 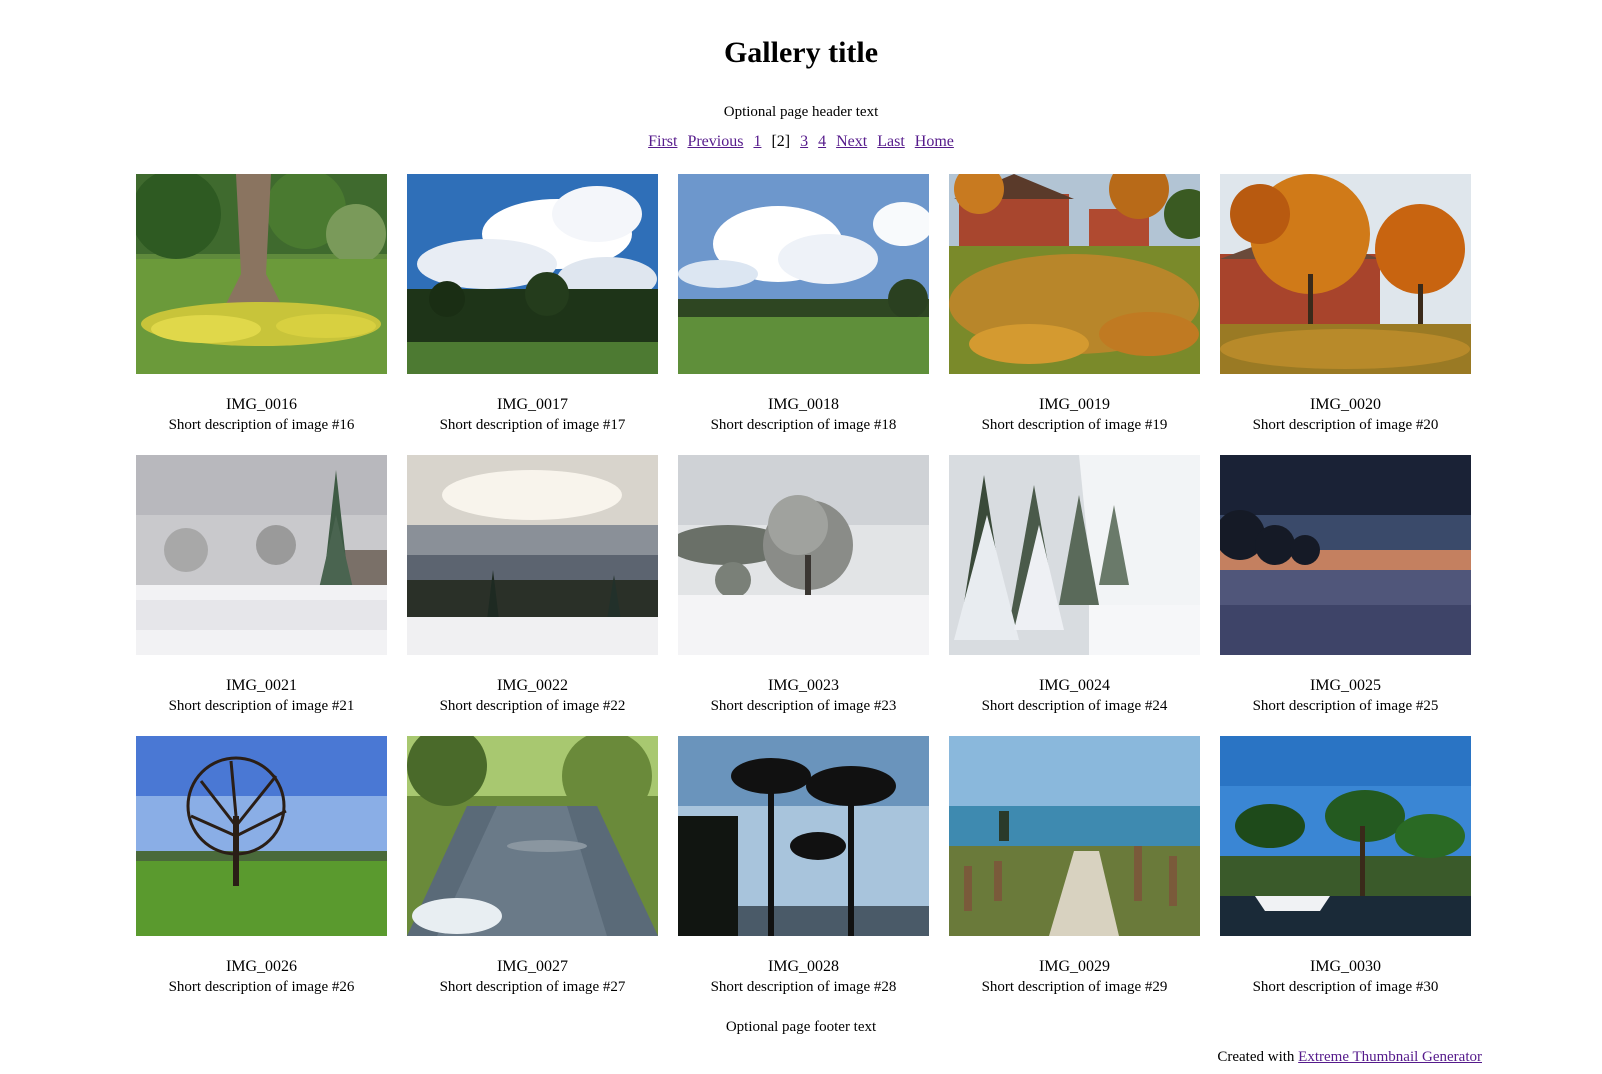 What do you see at coordinates (532, 966) in the screenshot?
I see `image-name: IMG_0027` at bounding box center [532, 966].